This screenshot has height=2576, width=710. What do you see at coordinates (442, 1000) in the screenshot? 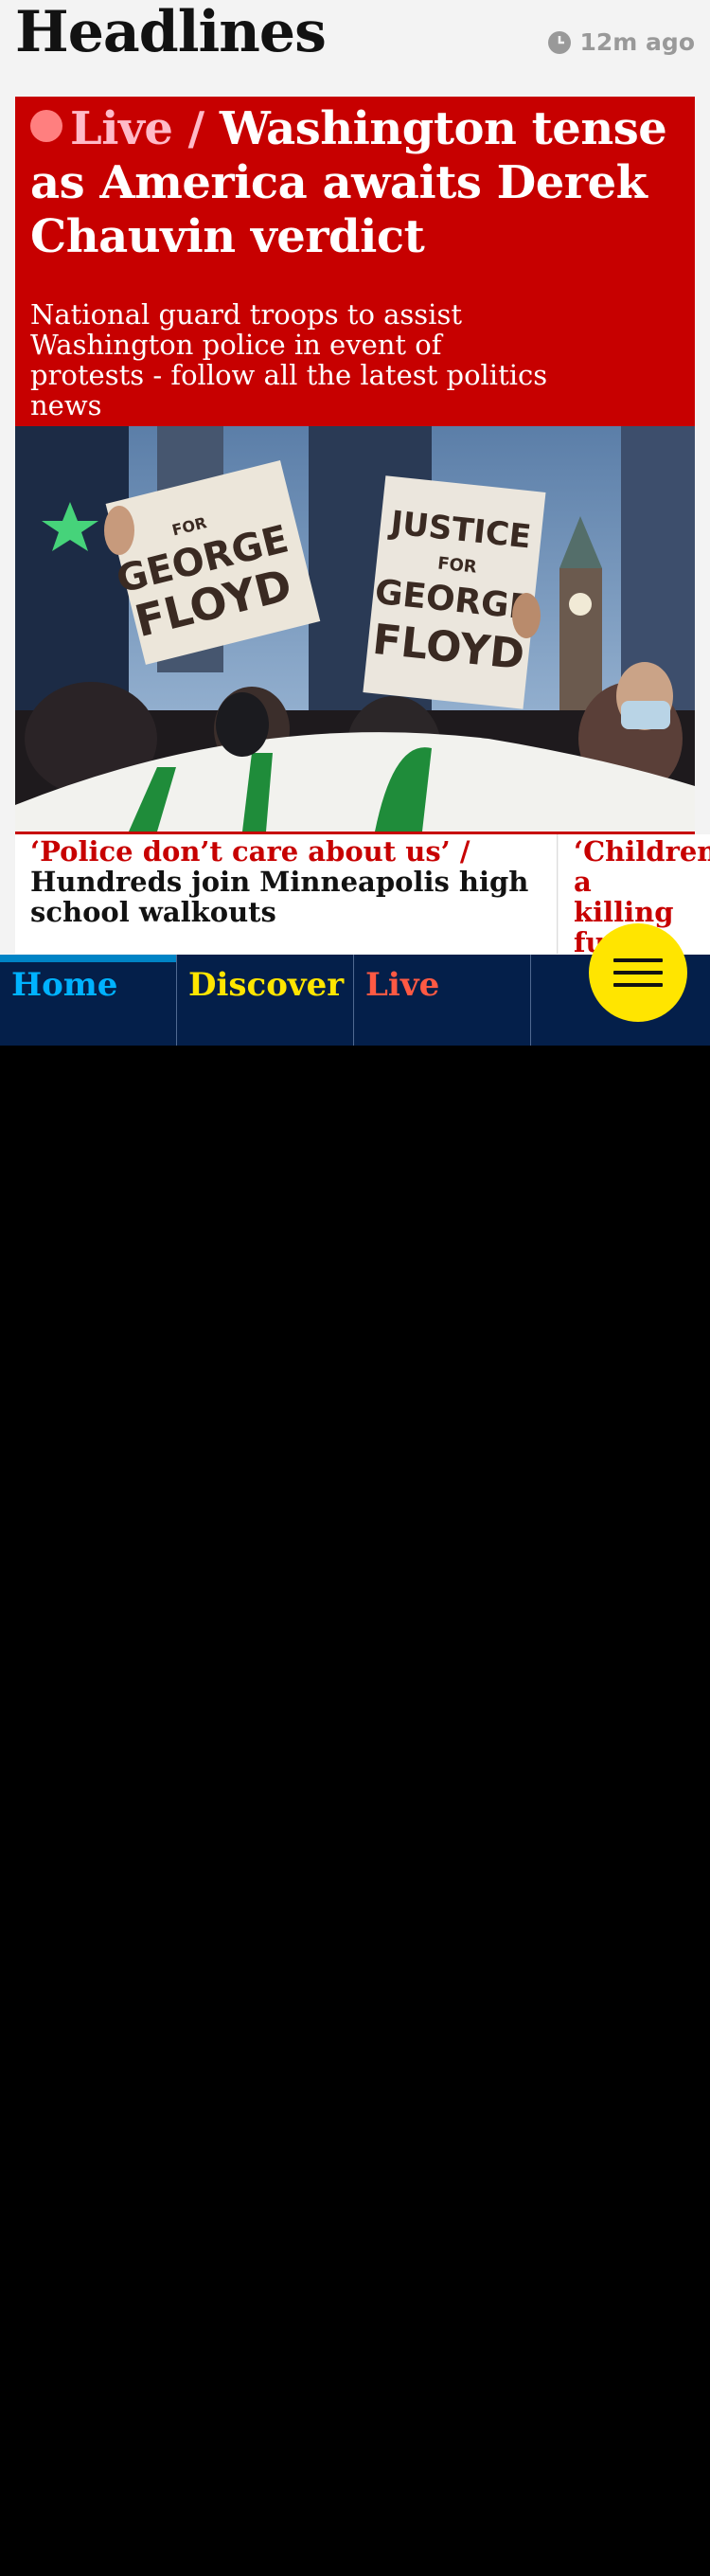
I see `tab-live: Live` at bounding box center [442, 1000].